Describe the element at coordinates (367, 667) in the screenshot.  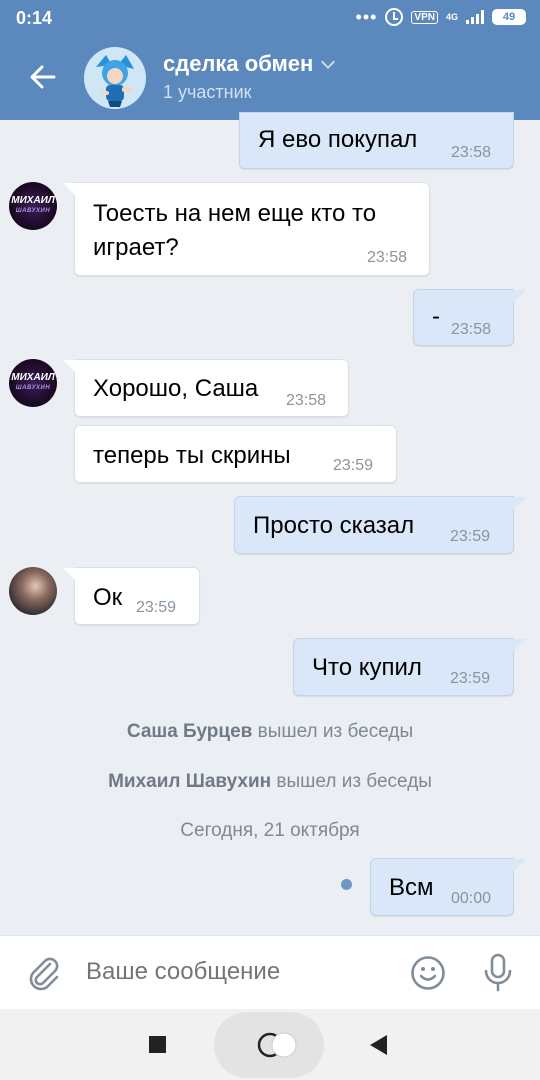
I see `message-text: Что купил` at that location.